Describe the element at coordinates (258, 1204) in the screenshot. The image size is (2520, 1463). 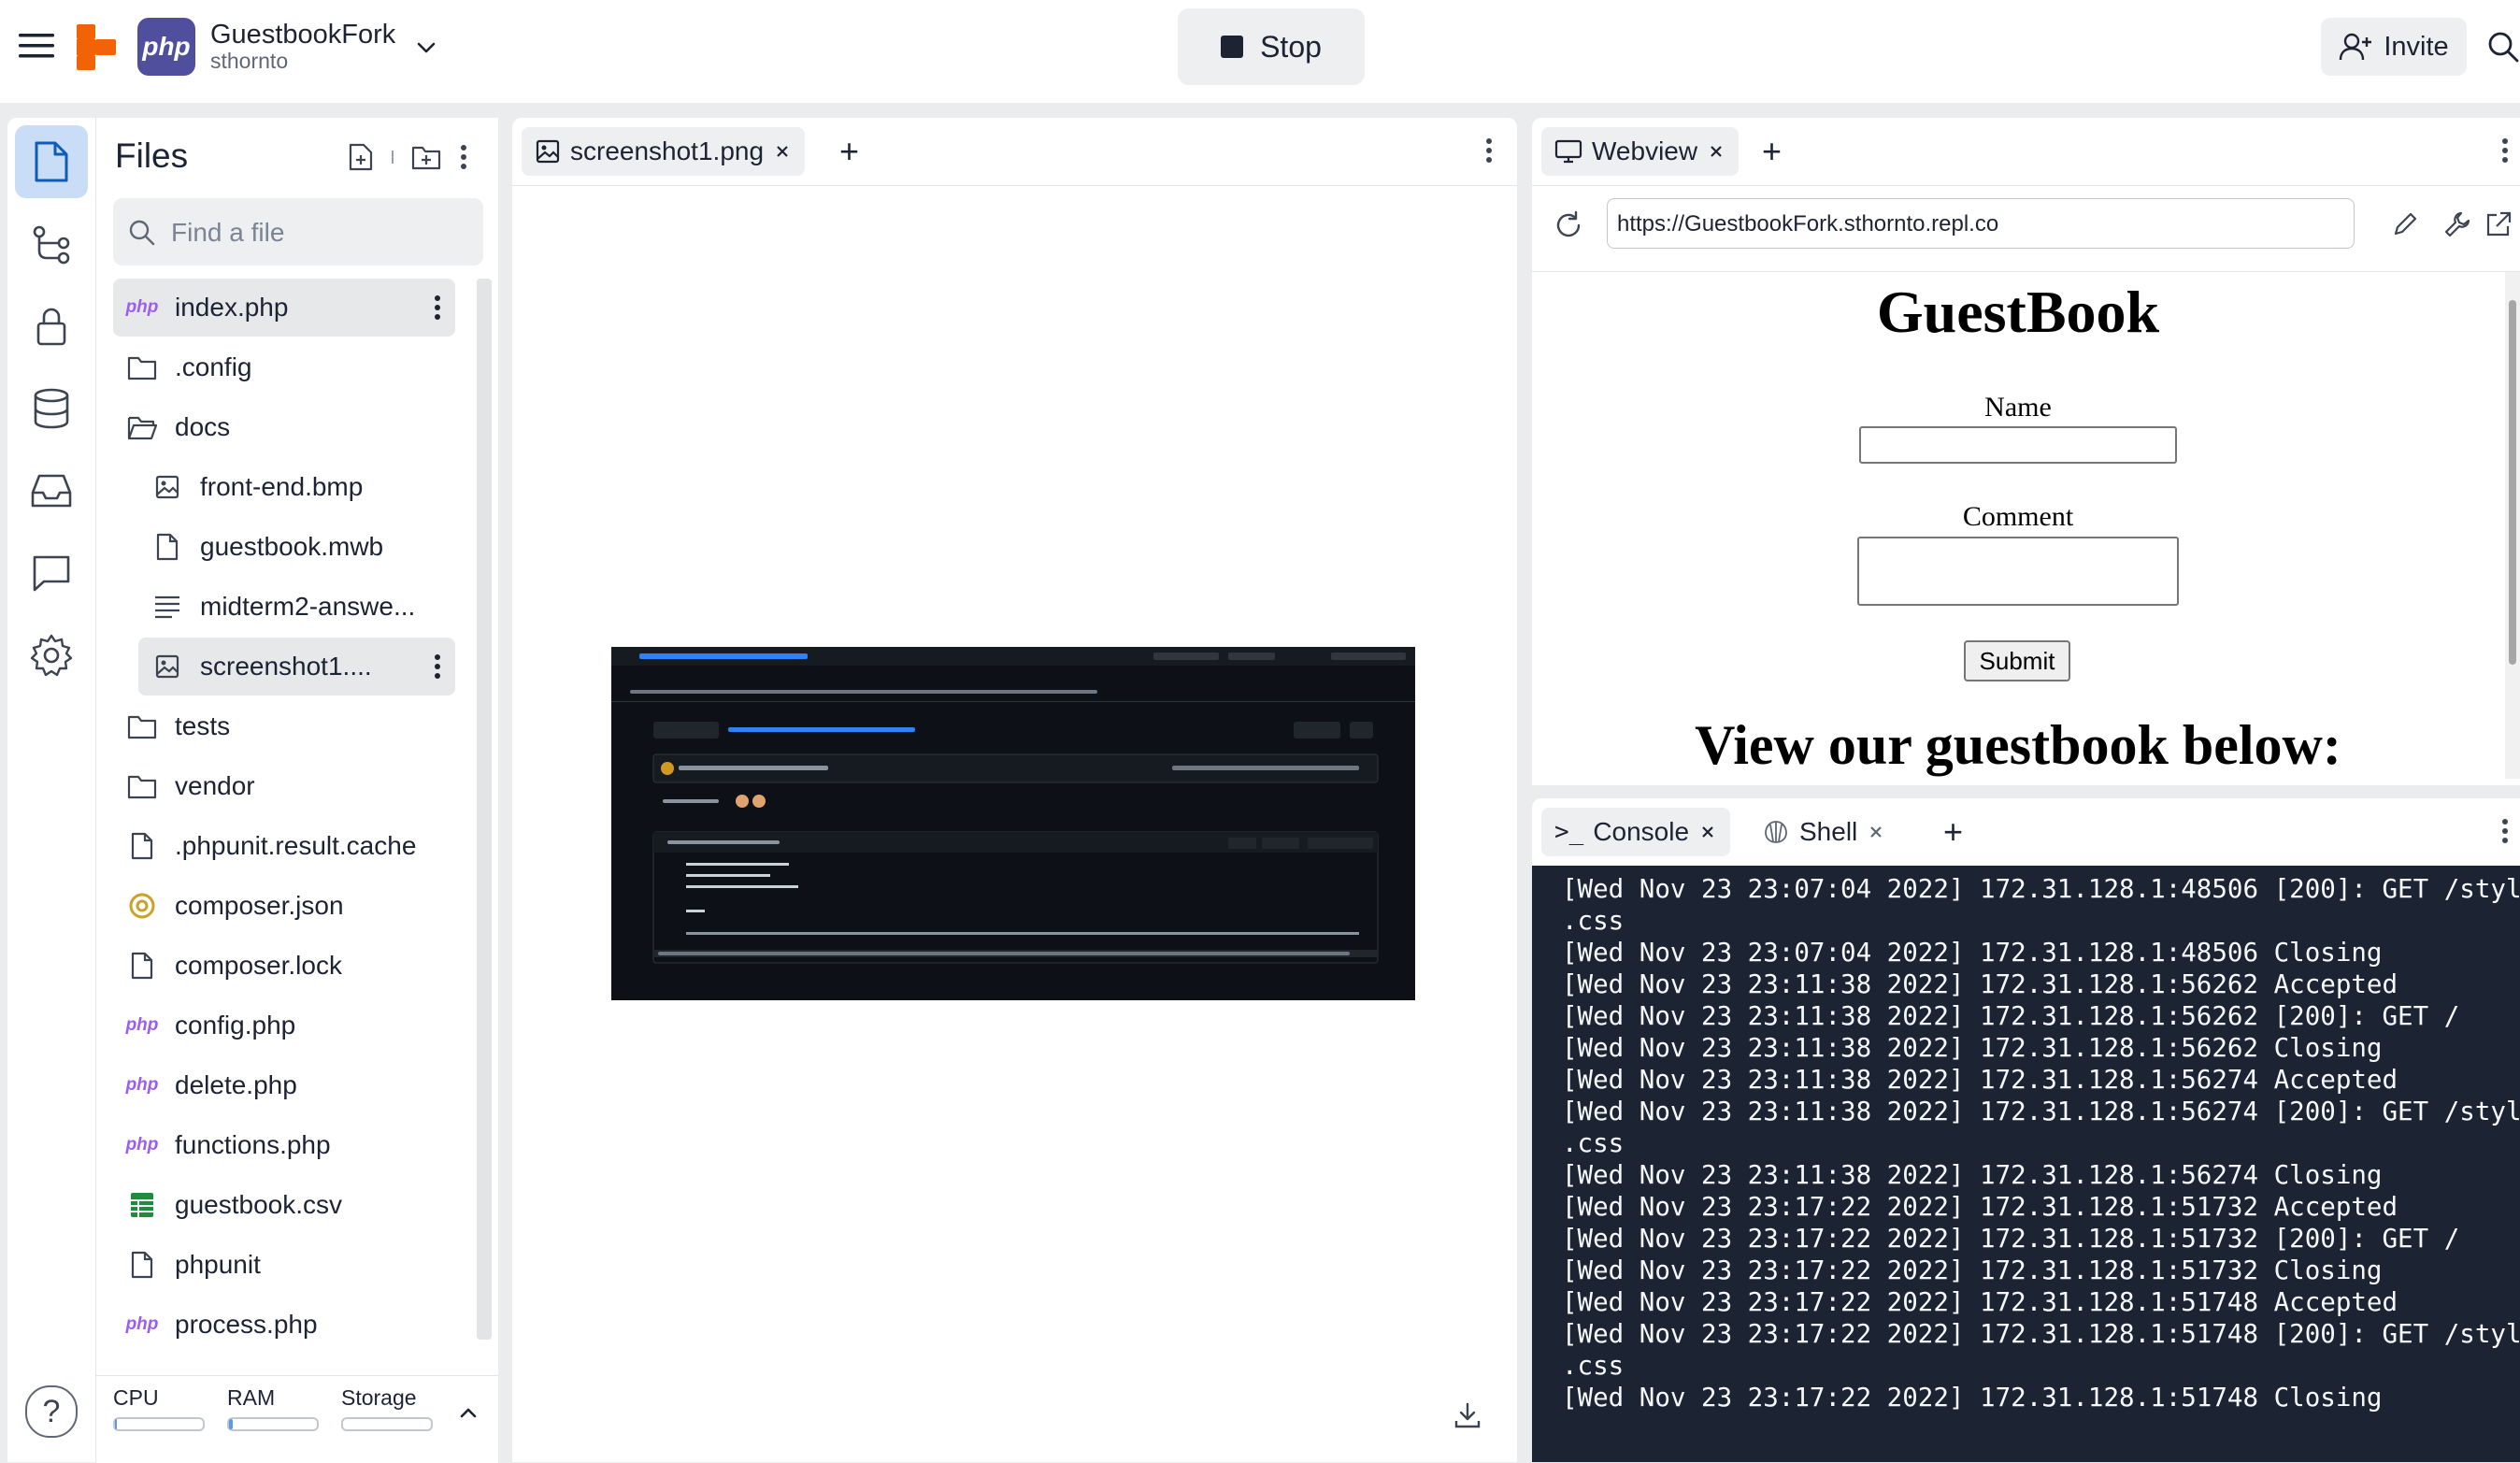
I see `file-tree-item-label: guestbook.csv` at that location.